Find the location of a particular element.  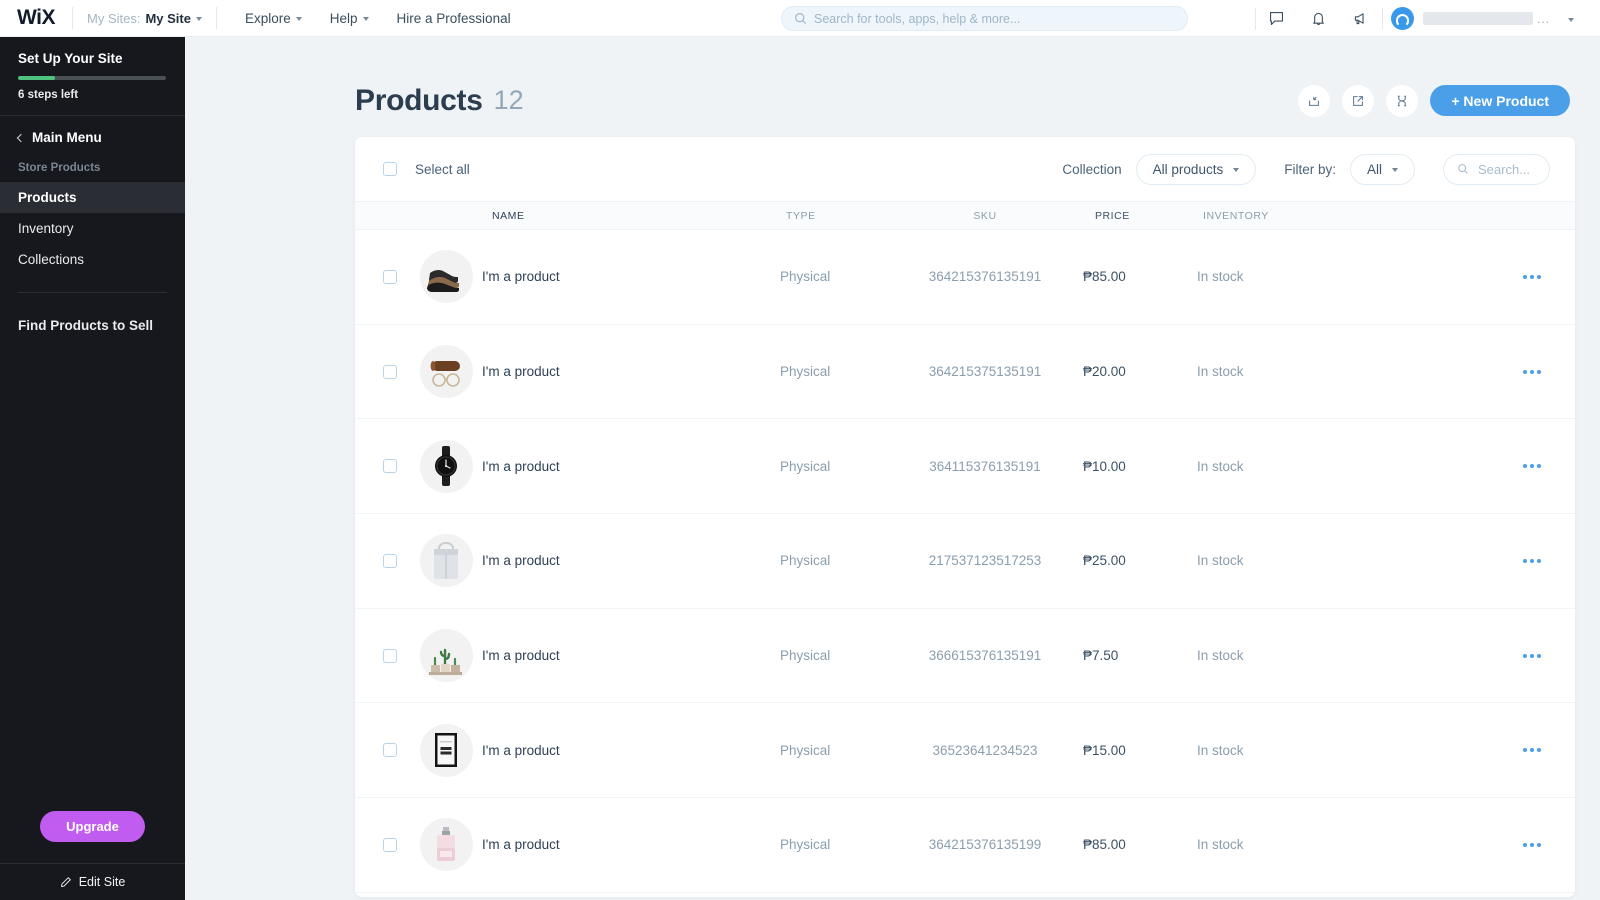

menu-item-hire-a-professional: Hire a Professional is located at coordinates (454, 18).